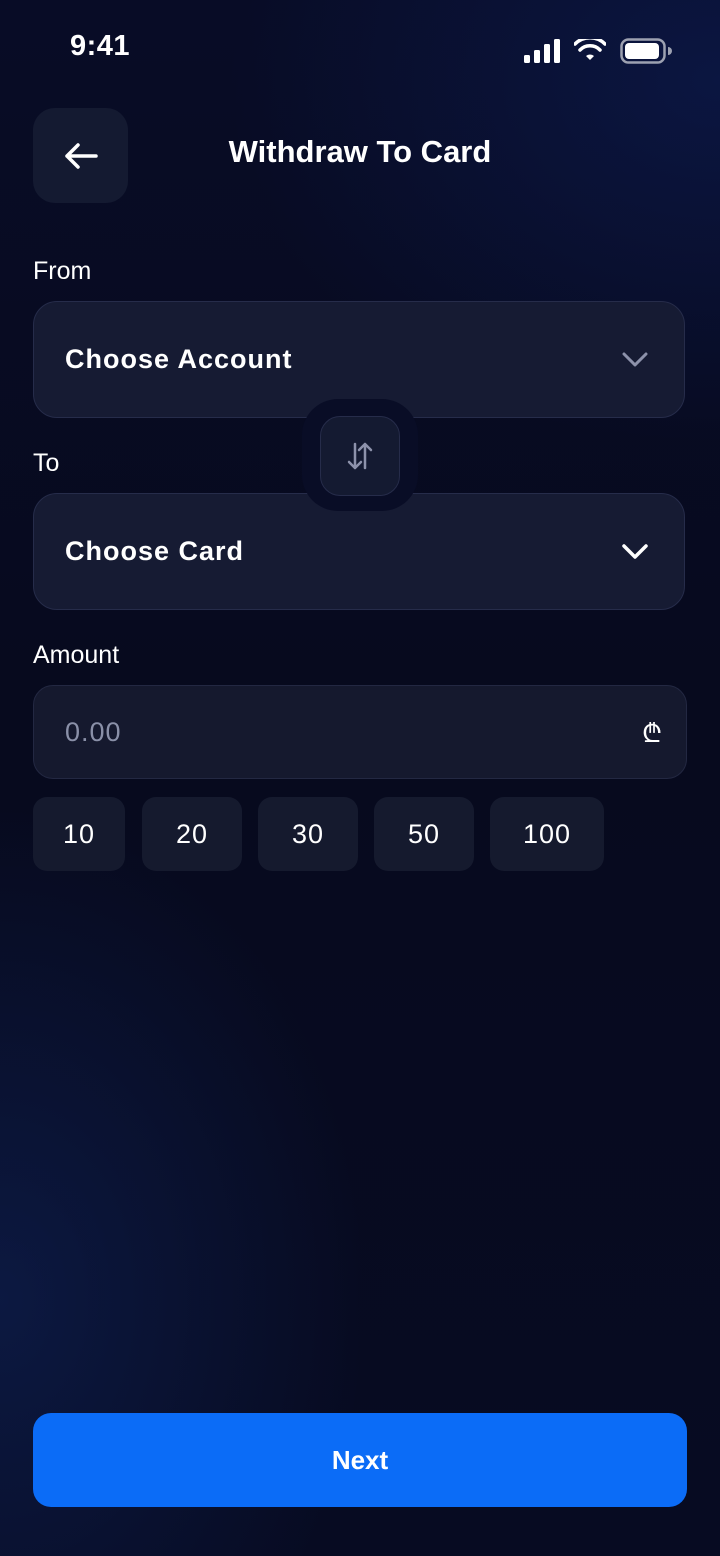  Describe the element at coordinates (100, 46) in the screenshot. I see `status-time: 9:41` at that location.